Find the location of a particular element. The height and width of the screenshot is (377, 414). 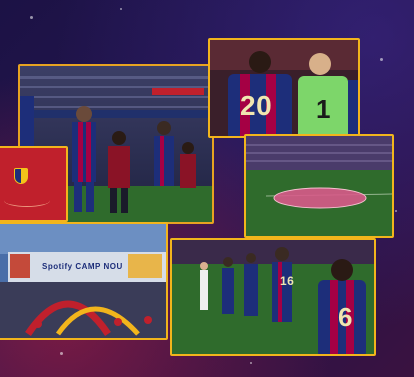

photo-pitch-centre-image is located at coordinates (319, 186).